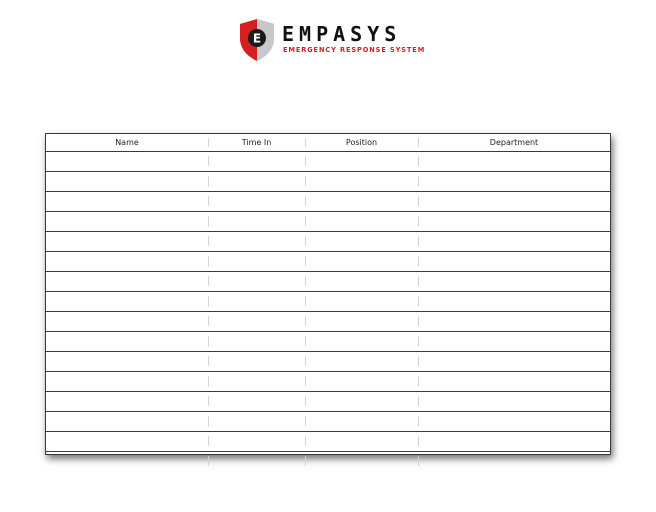 The width and height of the screenshot is (656, 512). What do you see at coordinates (256, 143) in the screenshot?
I see `column-header-time-in: Time In` at bounding box center [256, 143].